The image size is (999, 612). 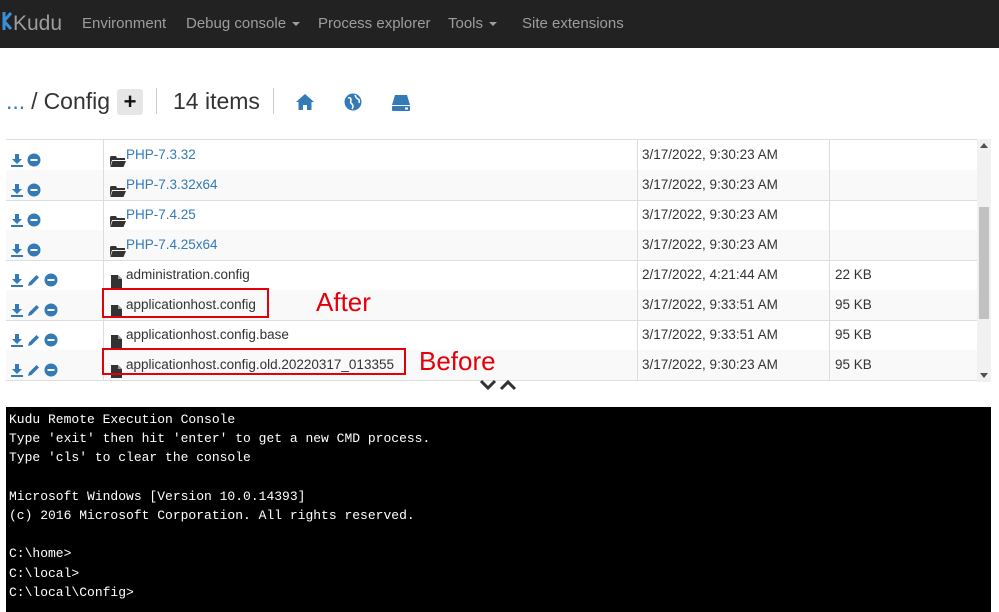 I want to click on drive-icon, so click(x=401, y=102).